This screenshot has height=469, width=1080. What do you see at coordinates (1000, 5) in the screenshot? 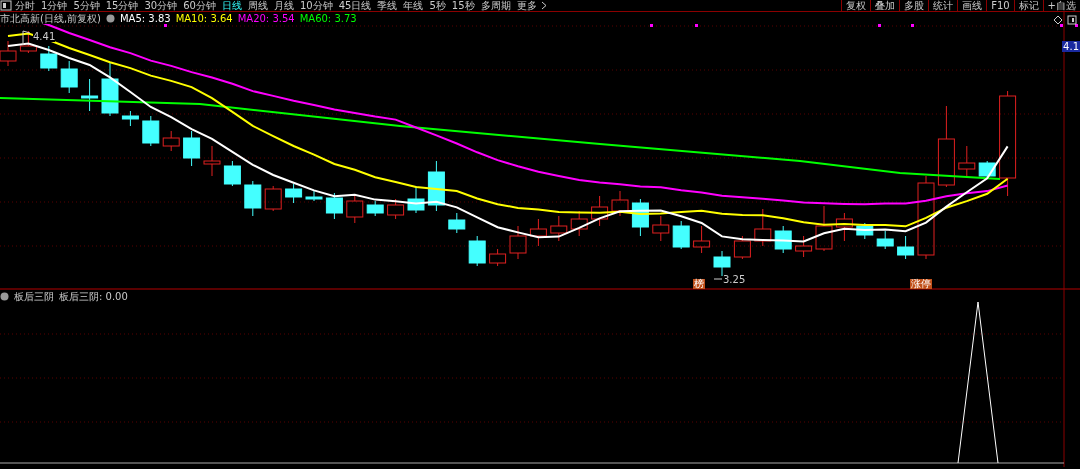
I see `toolbar-button: F10` at bounding box center [1000, 5].